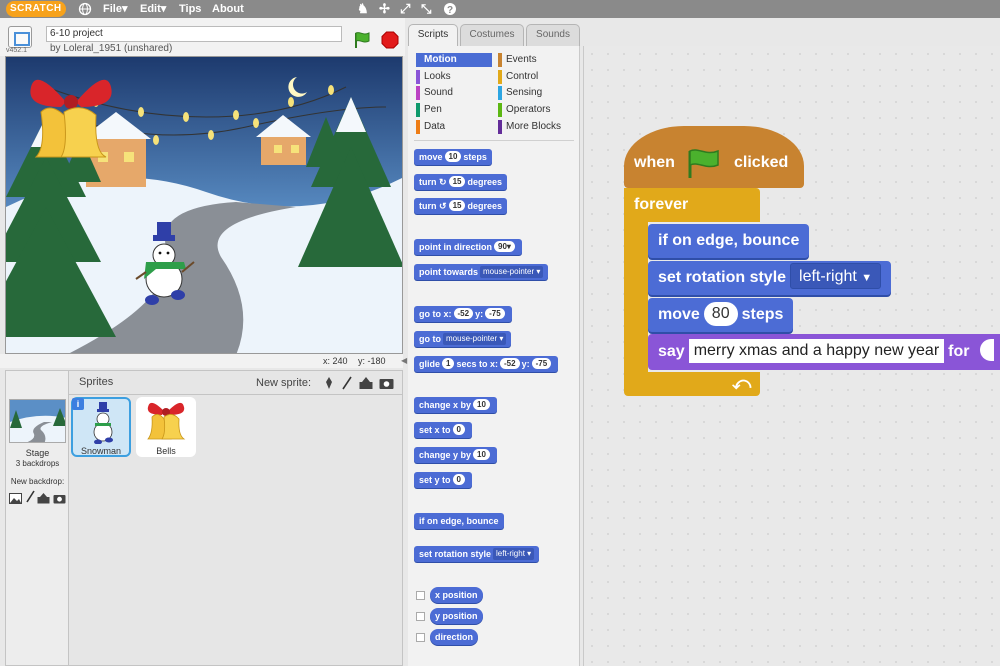 This screenshot has width=1000, height=666. Describe the element at coordinates (190, 9) in the screenshot. I see `tips-menu: Tips` at that location.